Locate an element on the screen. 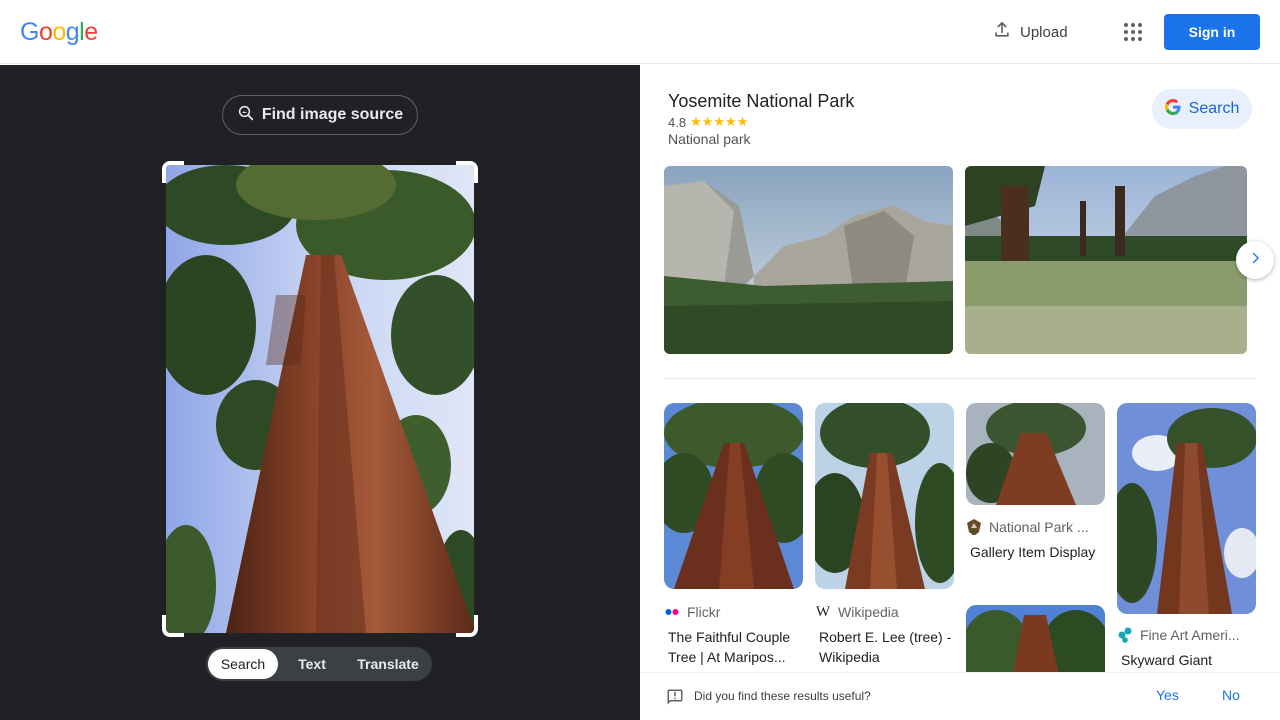 This screenshot has width=1280, height=720. find-image-source-label: Find image source is located at coordinates (332, 114).